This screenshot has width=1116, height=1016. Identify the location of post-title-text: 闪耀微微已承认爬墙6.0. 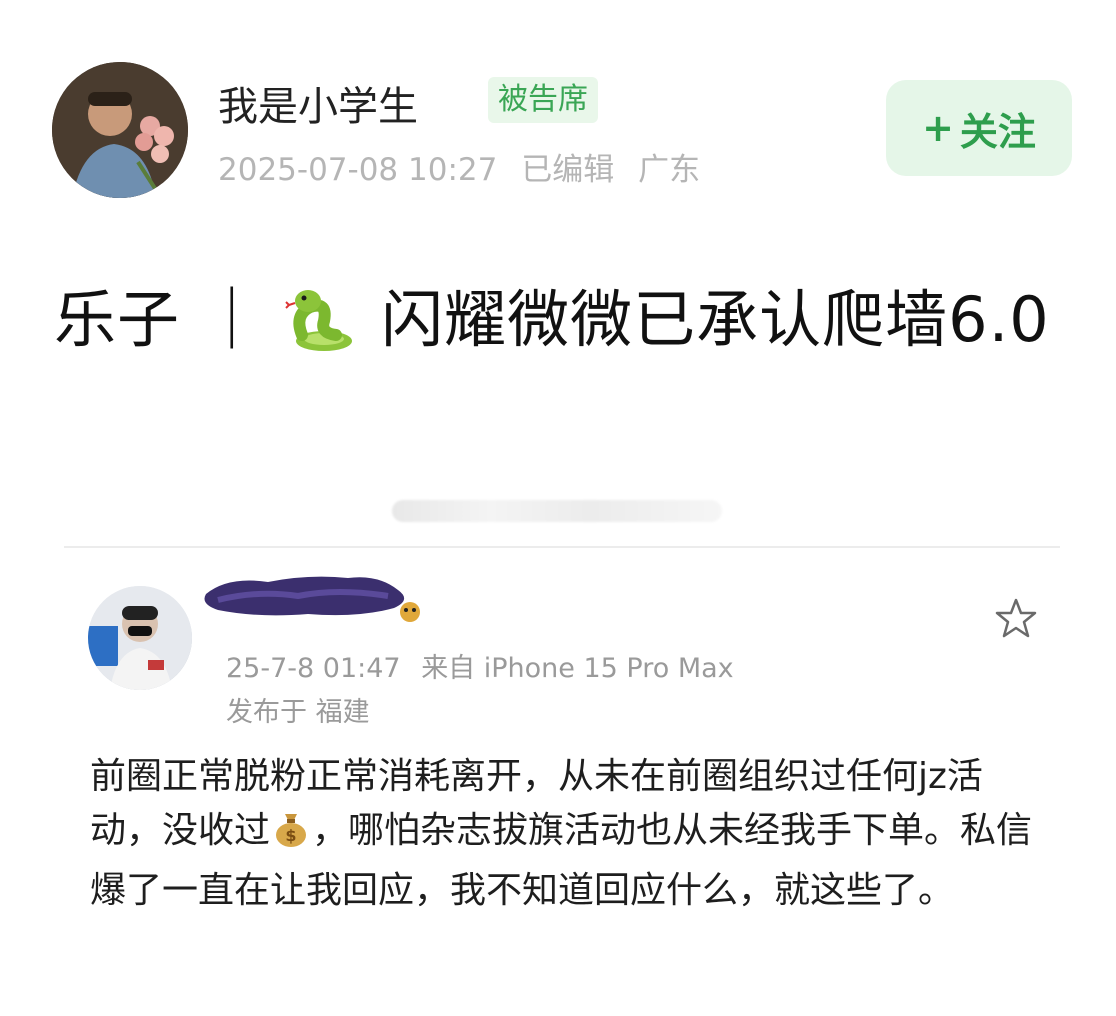
(715, 319).